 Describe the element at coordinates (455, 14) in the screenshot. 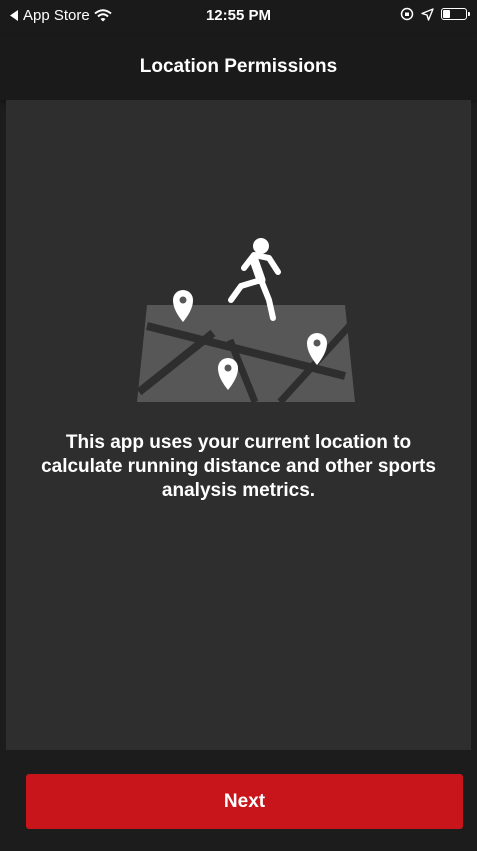

I see `battery-icon` at that location.